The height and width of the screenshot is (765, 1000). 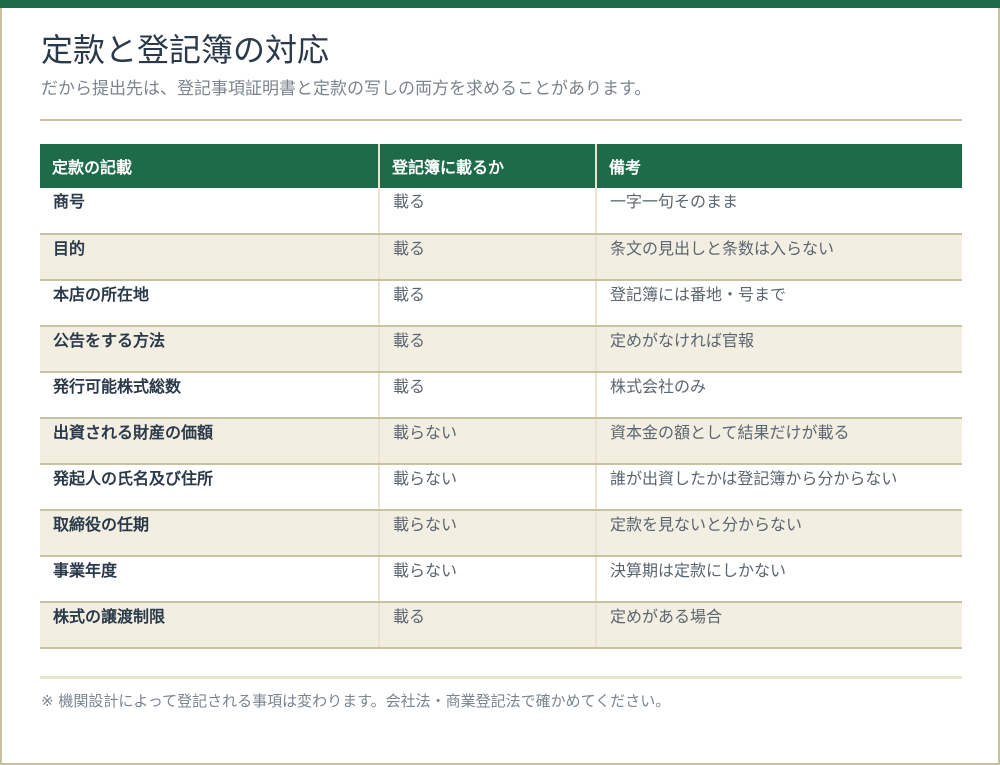 What do you see at coordinates (500, 4) in the screenshot?
I see `accent-bar` at bounding box center [500, 4].